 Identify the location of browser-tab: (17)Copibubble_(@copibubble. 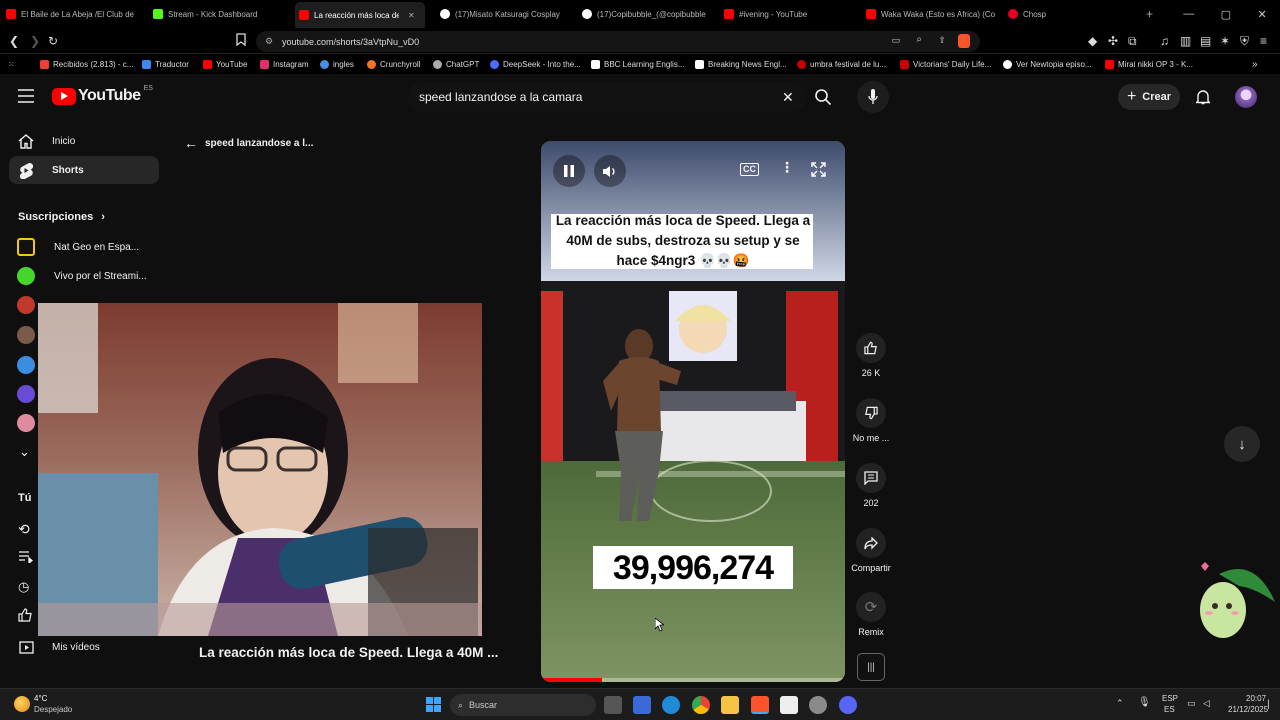
(649, 14).